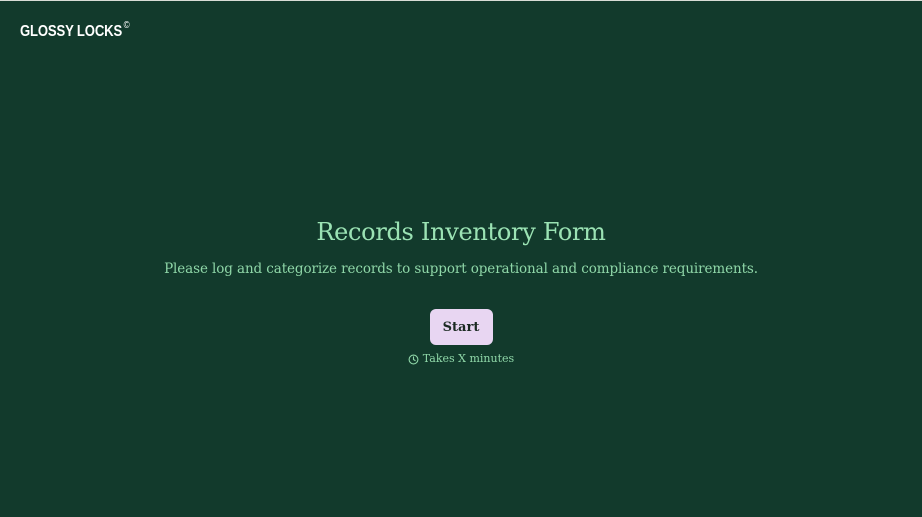 The width and height of the screenshot is (922, 517). What do you see at coordinates (461, 232) in the screenshot?
I see `form-title: Records Inventory Form` at bounding box center [461, 232].